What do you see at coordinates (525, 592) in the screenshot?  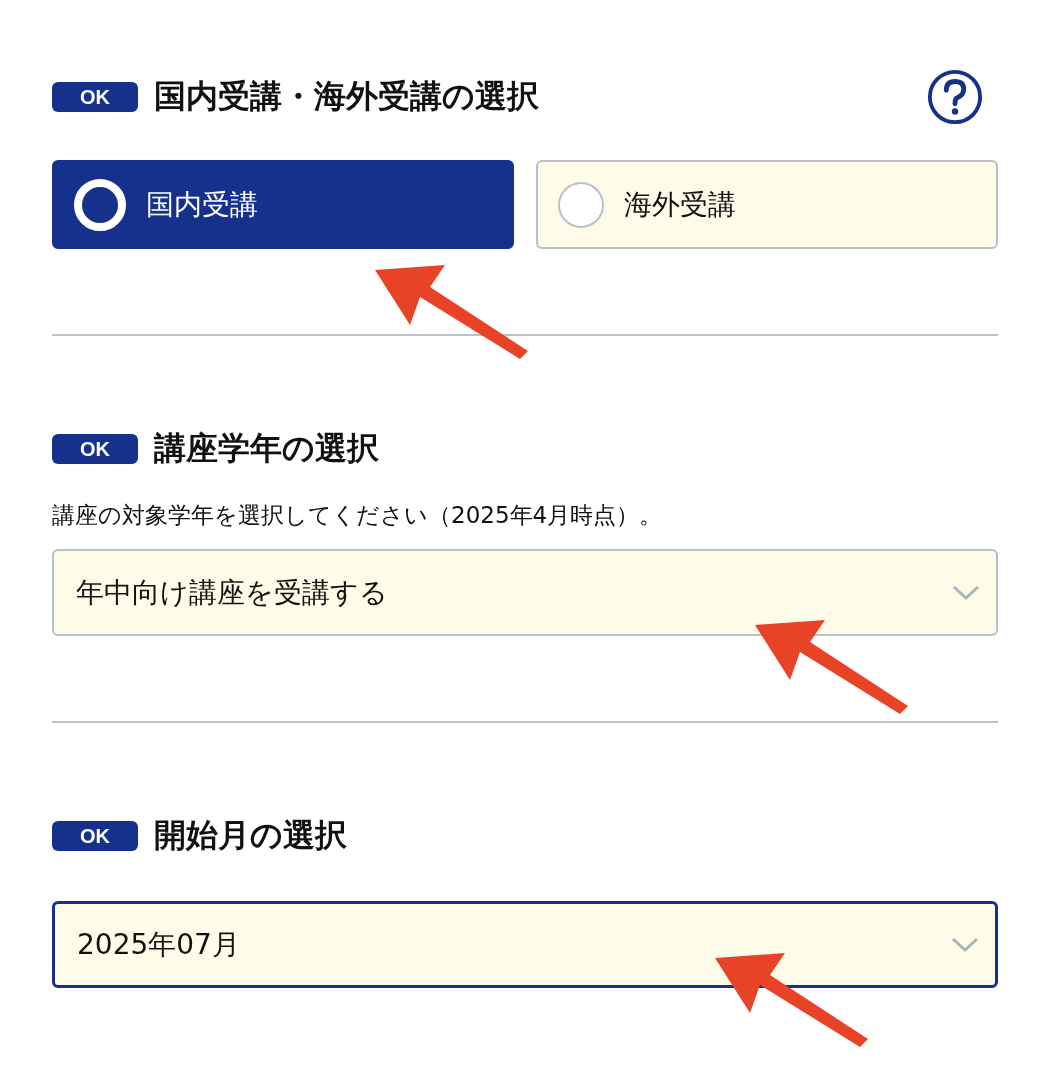 I see `select-field: 年中向け講座を受講する` at bounding box center [525, 592].